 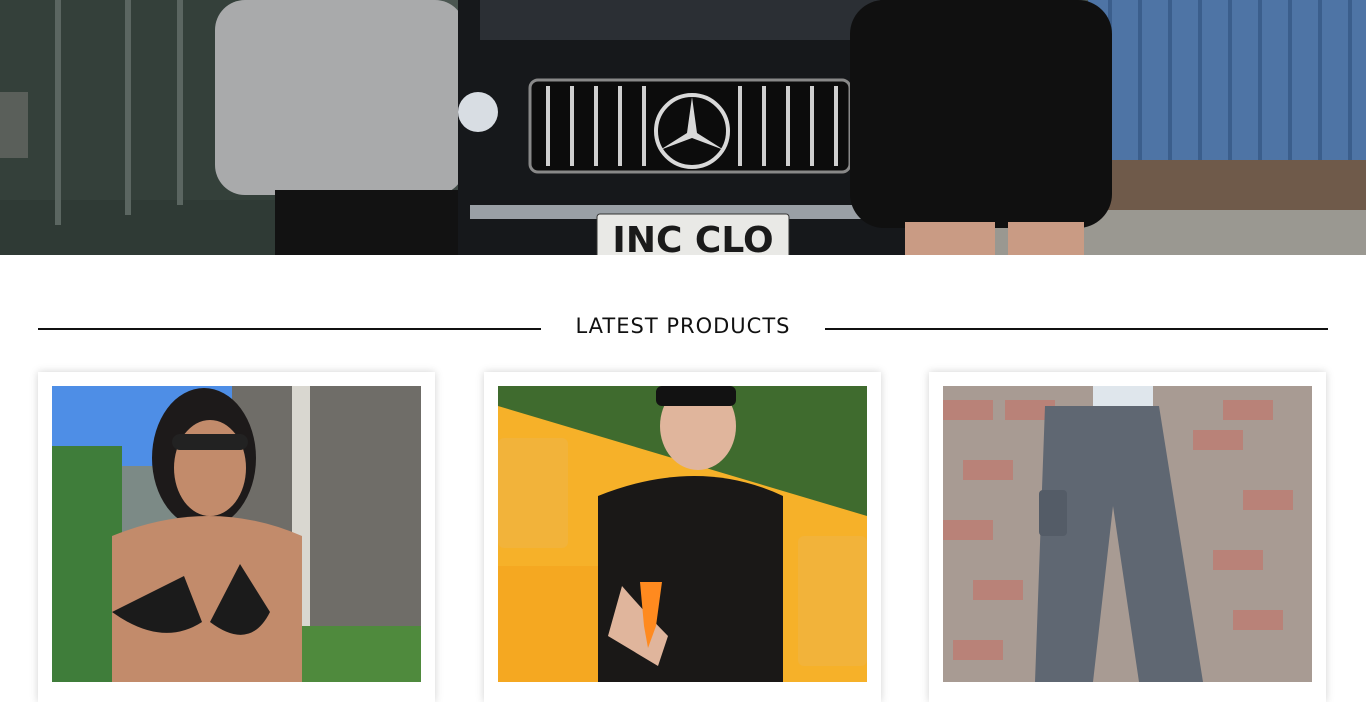 I want to click on section-title: LATEST PRODUCTS, so click(x=683, y=326).